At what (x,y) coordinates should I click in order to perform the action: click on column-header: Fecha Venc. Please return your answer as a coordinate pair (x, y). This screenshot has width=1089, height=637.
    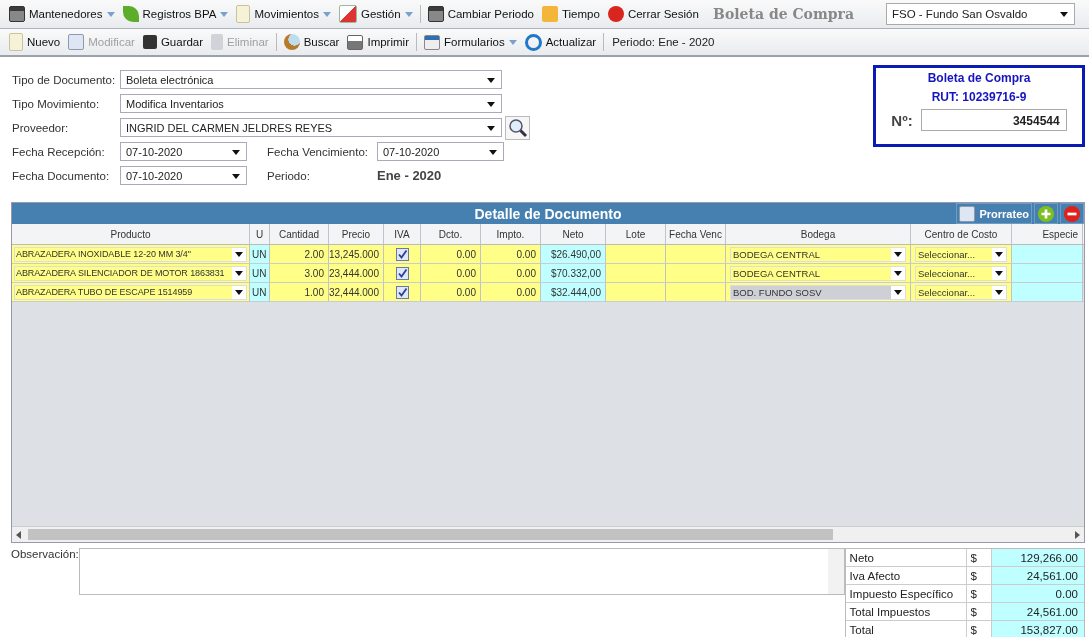
    Looking at the image, I should click on (696, 234).